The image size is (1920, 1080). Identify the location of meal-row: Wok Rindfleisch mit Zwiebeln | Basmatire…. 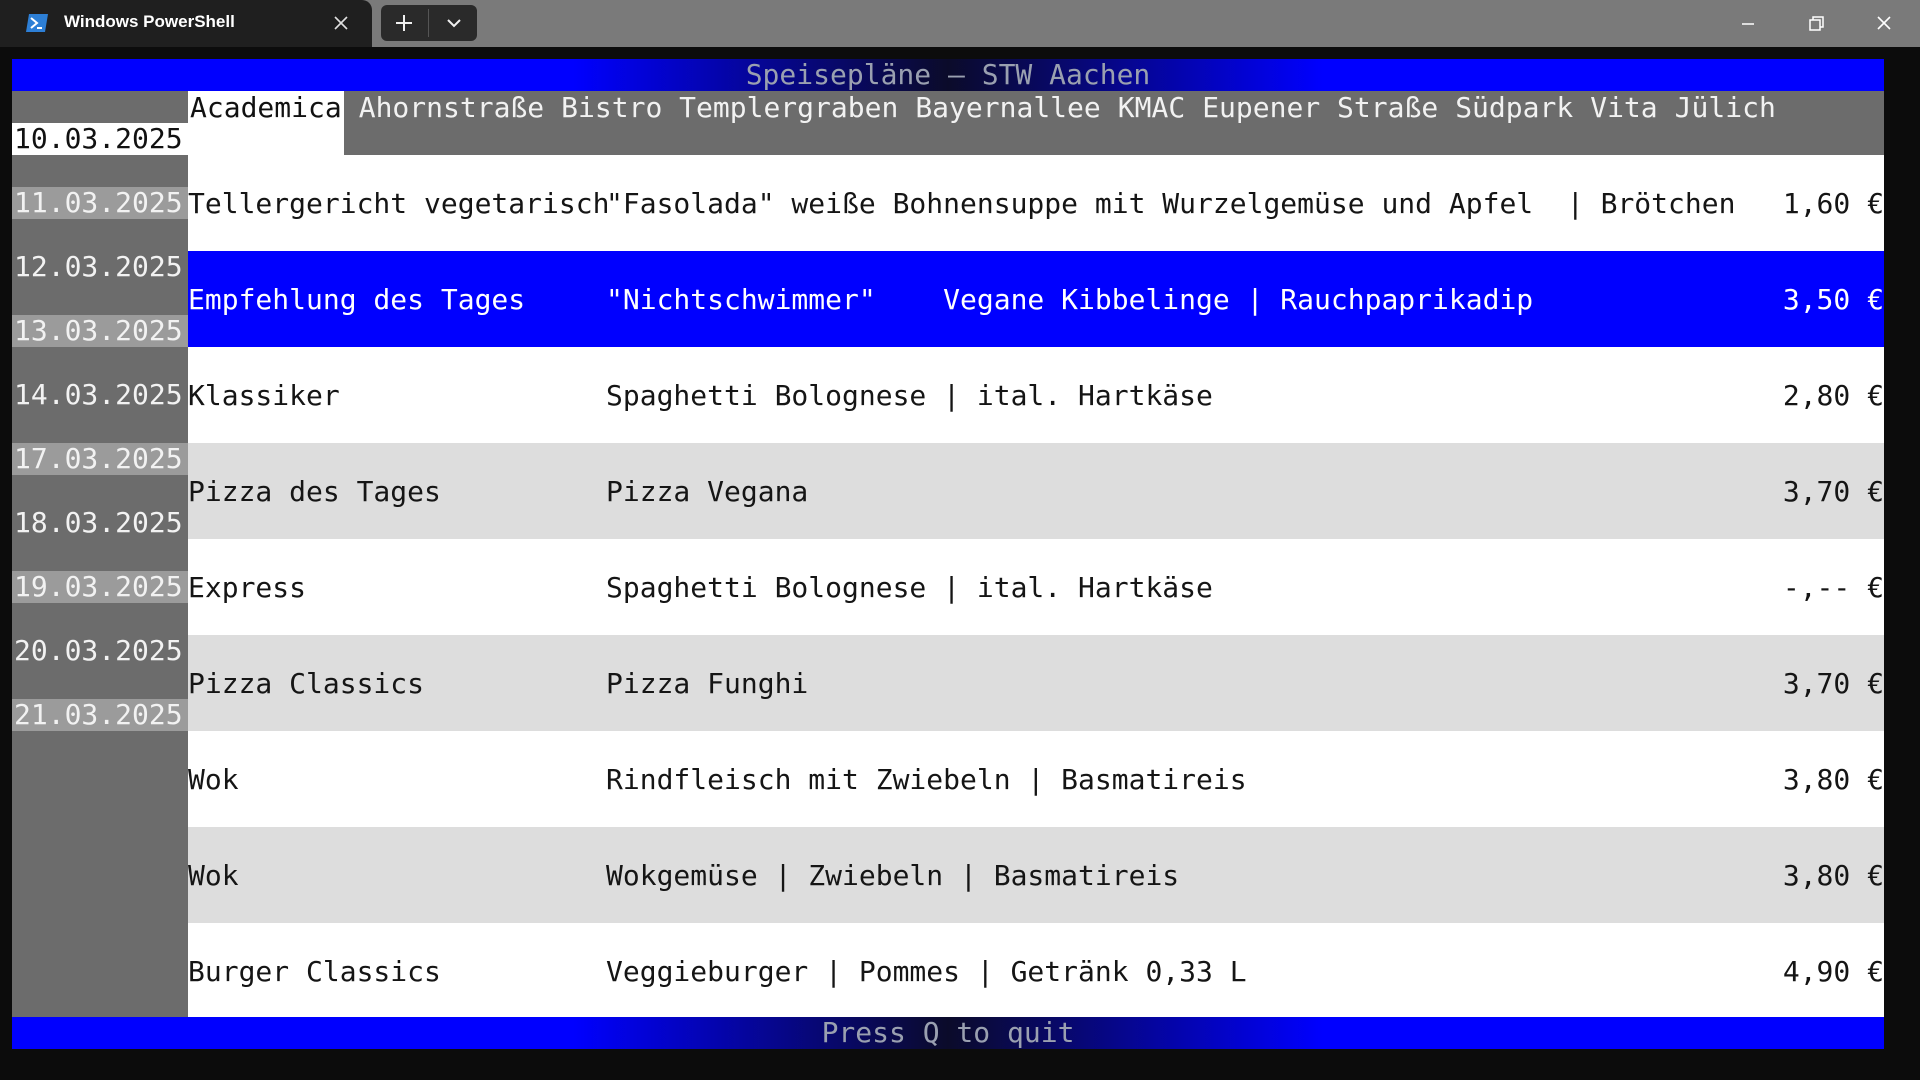
(1036, 779).